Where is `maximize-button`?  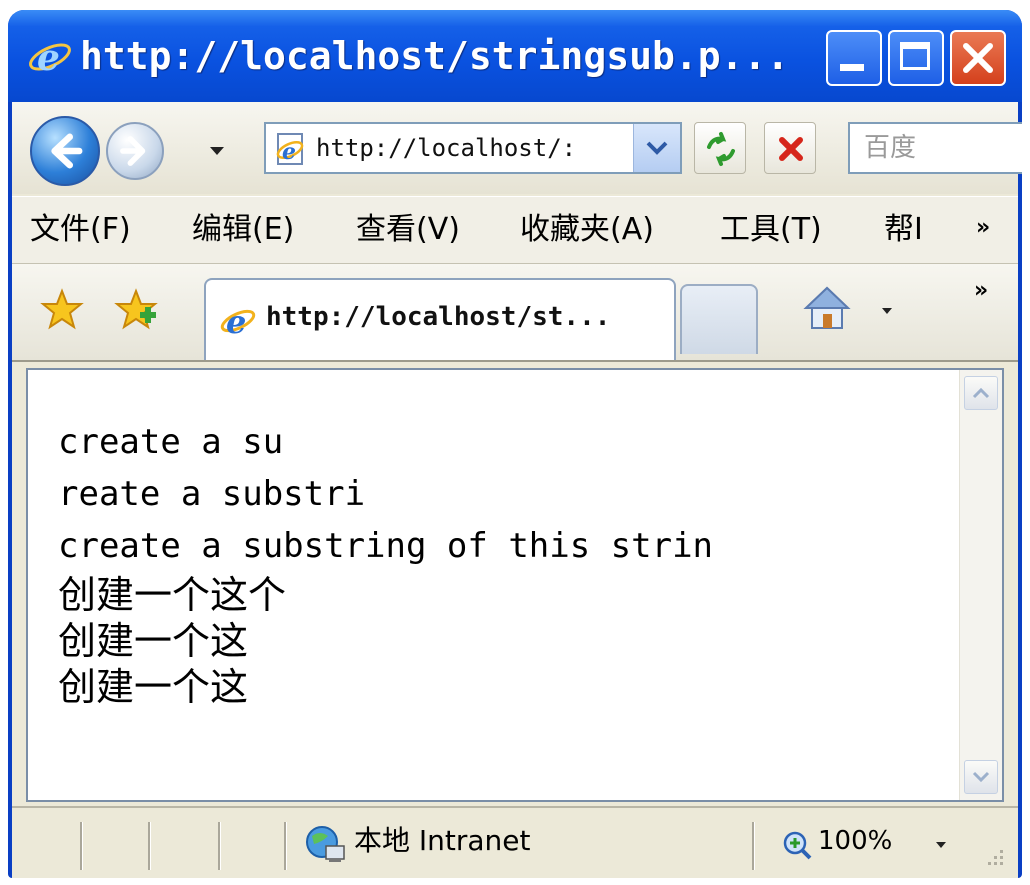
maximize-button is located at coordinates (916, 58).